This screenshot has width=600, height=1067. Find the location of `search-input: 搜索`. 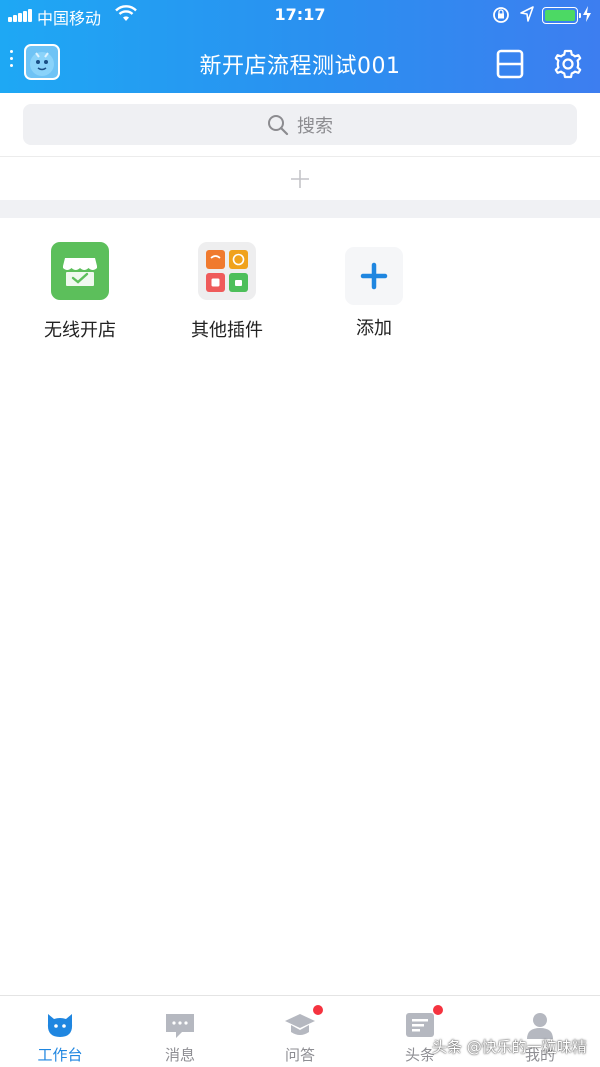

search-input: 搜索 is located at coordinates (300, 124).